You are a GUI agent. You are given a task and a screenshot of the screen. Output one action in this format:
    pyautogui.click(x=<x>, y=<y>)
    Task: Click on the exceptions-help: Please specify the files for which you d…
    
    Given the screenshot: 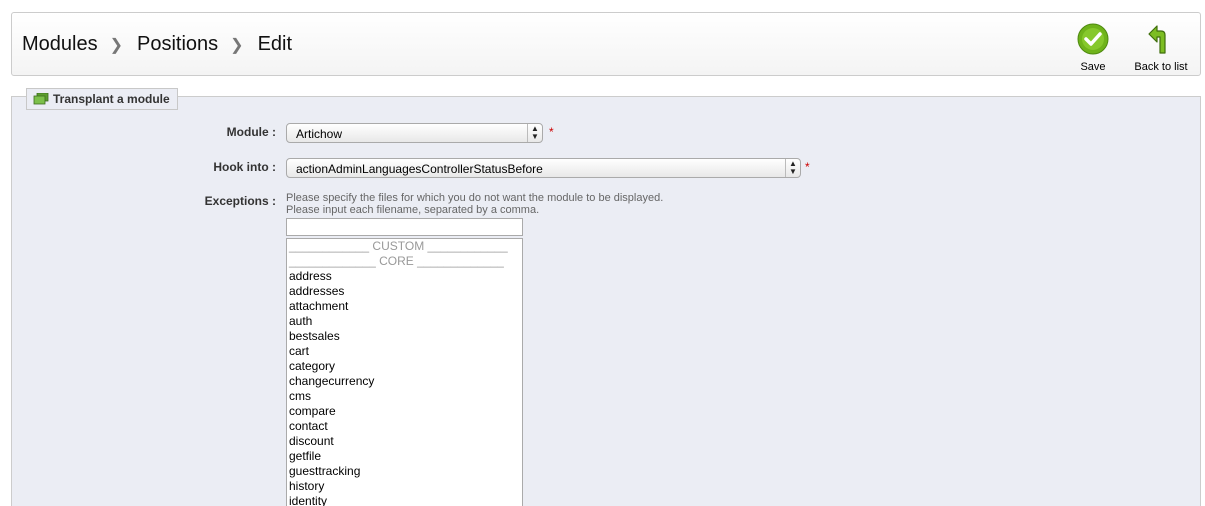 What is the action you would take?
    pyautogui.click(x=474, y=204)
    